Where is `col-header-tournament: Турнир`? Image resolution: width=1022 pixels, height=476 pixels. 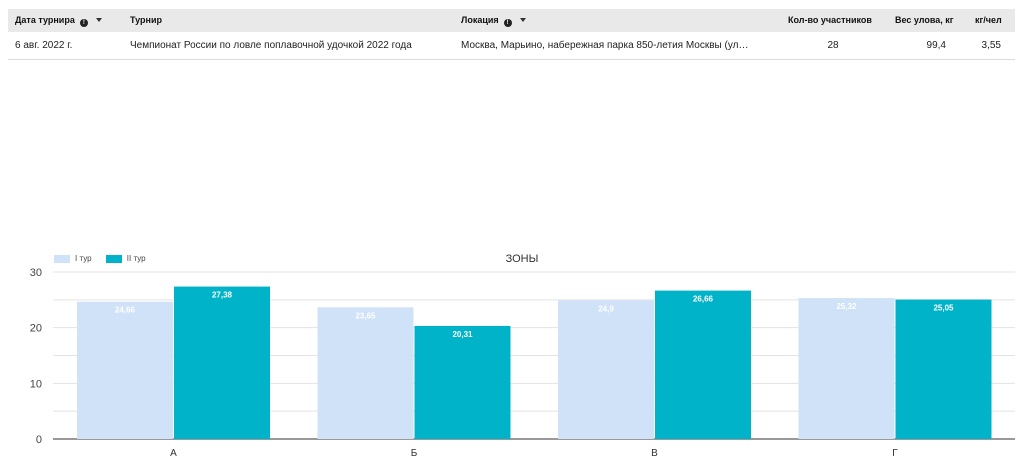 col-header-tournament: Турнир is located at coordinates (146, 20).